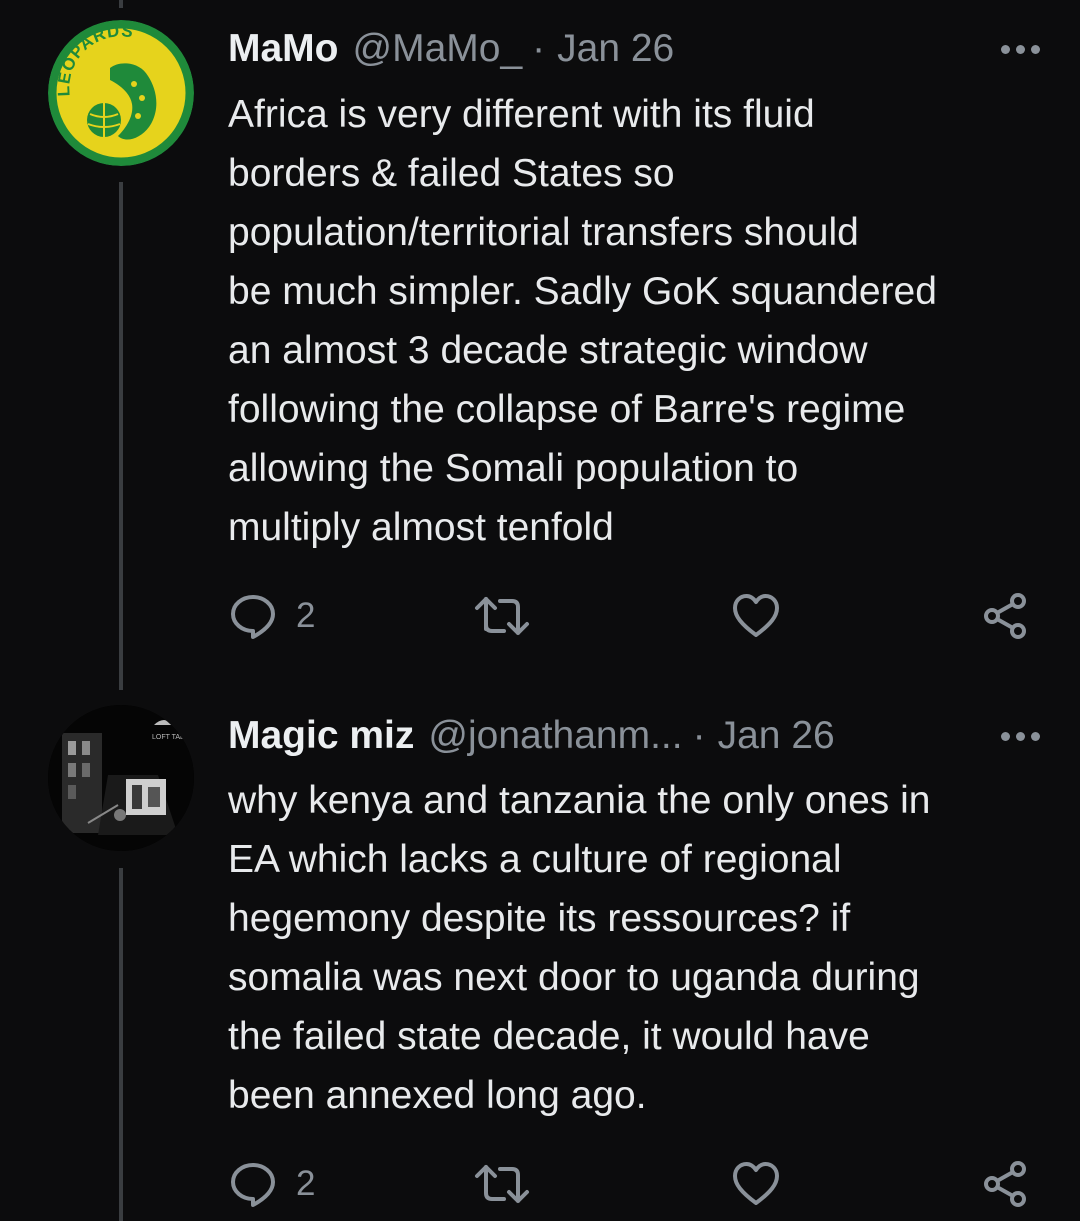 The image size is (1080, 1221). I want to click on tweet-header: Magic miz @jonathanm... · Jan 26, so click(644, 736).